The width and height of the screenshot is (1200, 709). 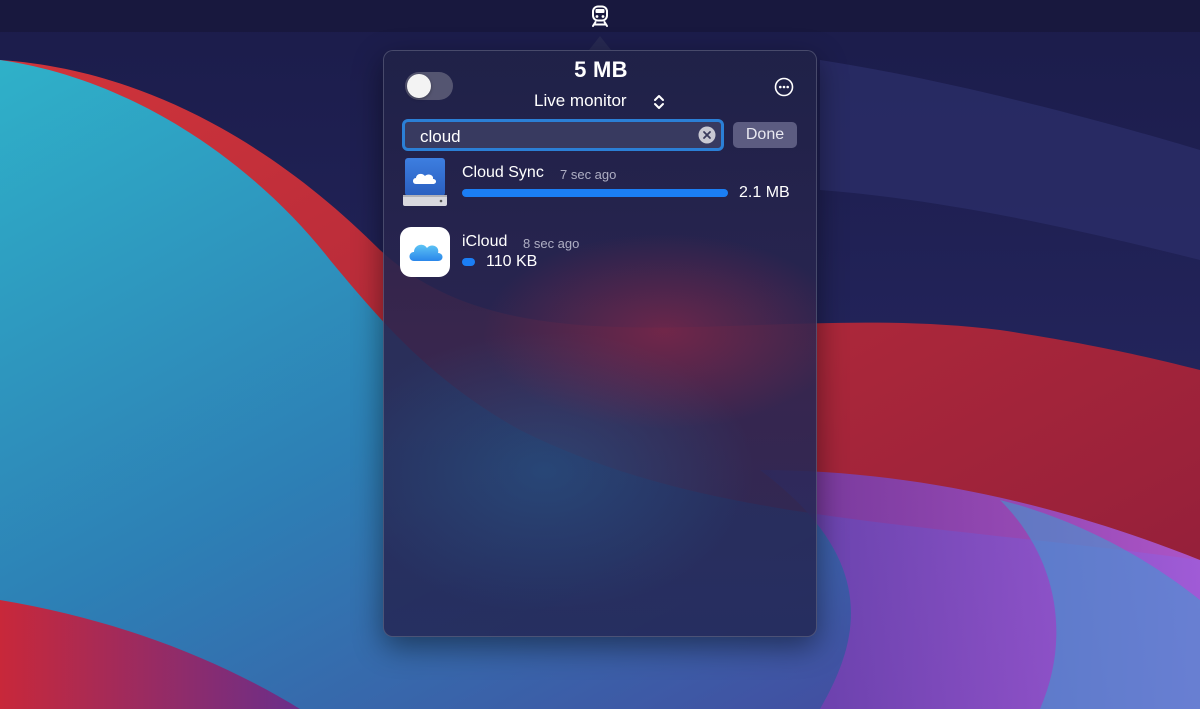 I want to click on train-icon, so click(x=600, y=16).